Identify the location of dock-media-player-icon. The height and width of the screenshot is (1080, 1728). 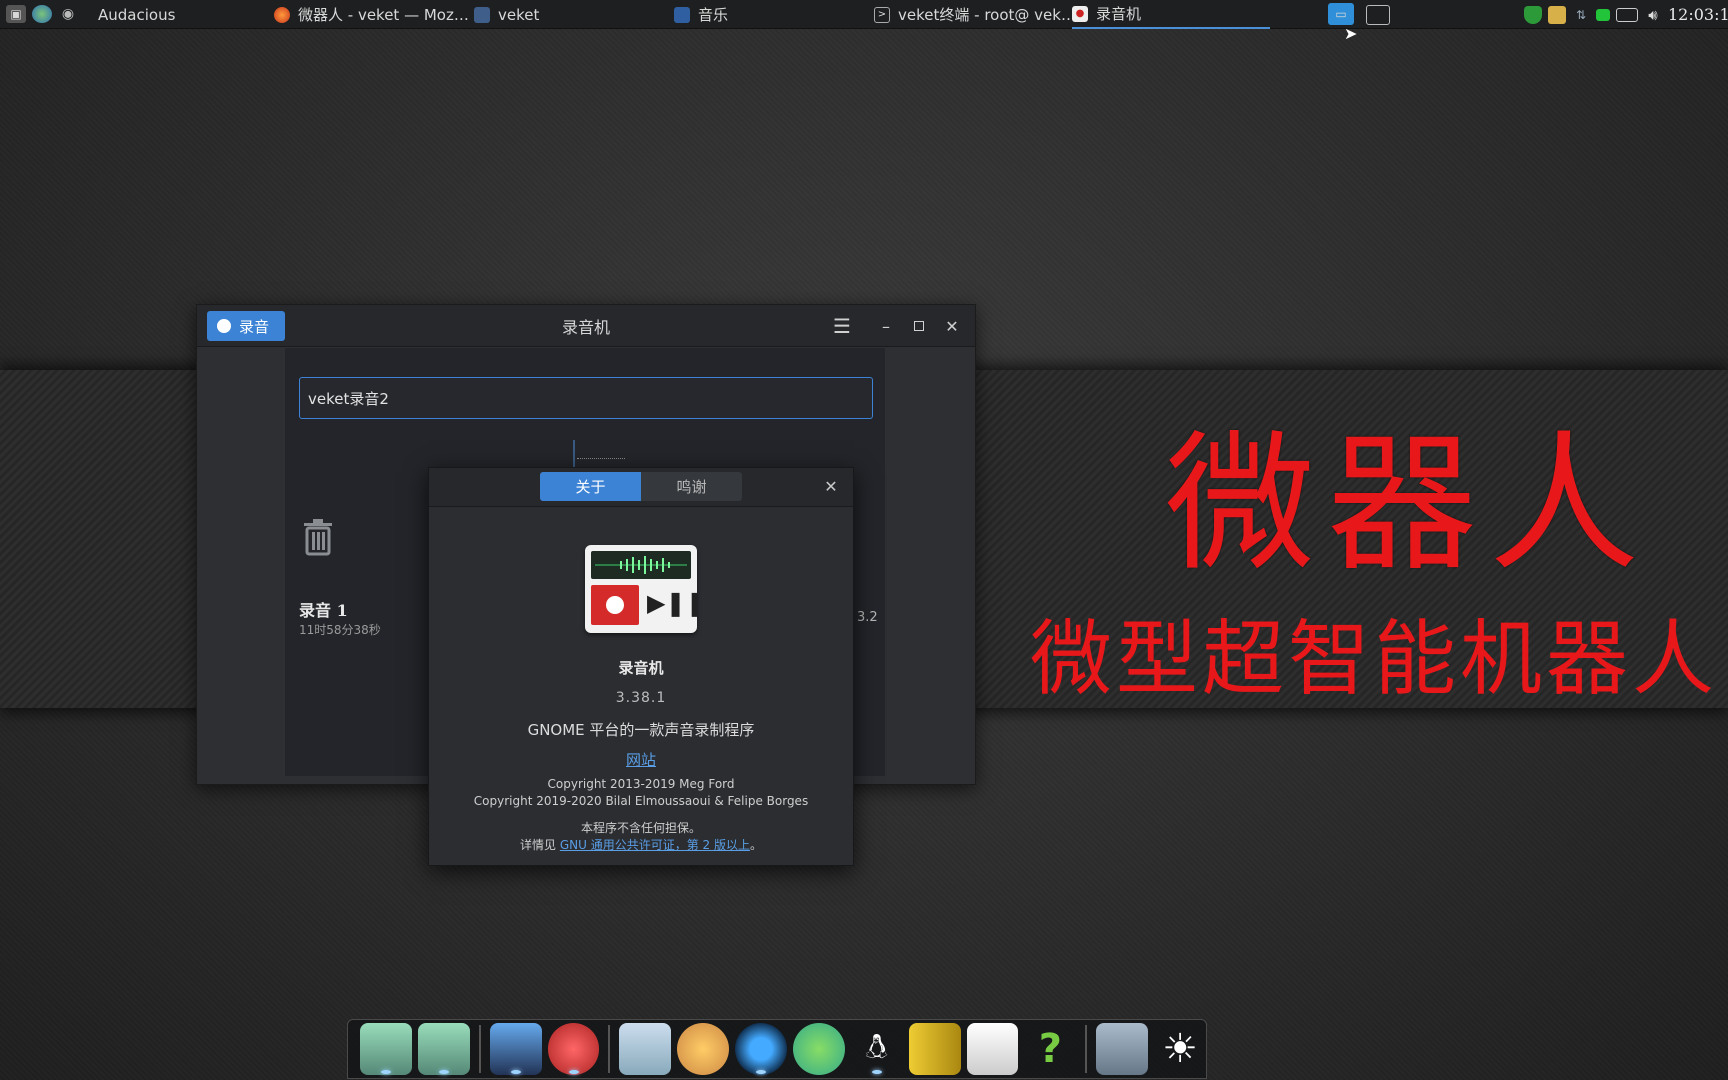
(761, 1049).